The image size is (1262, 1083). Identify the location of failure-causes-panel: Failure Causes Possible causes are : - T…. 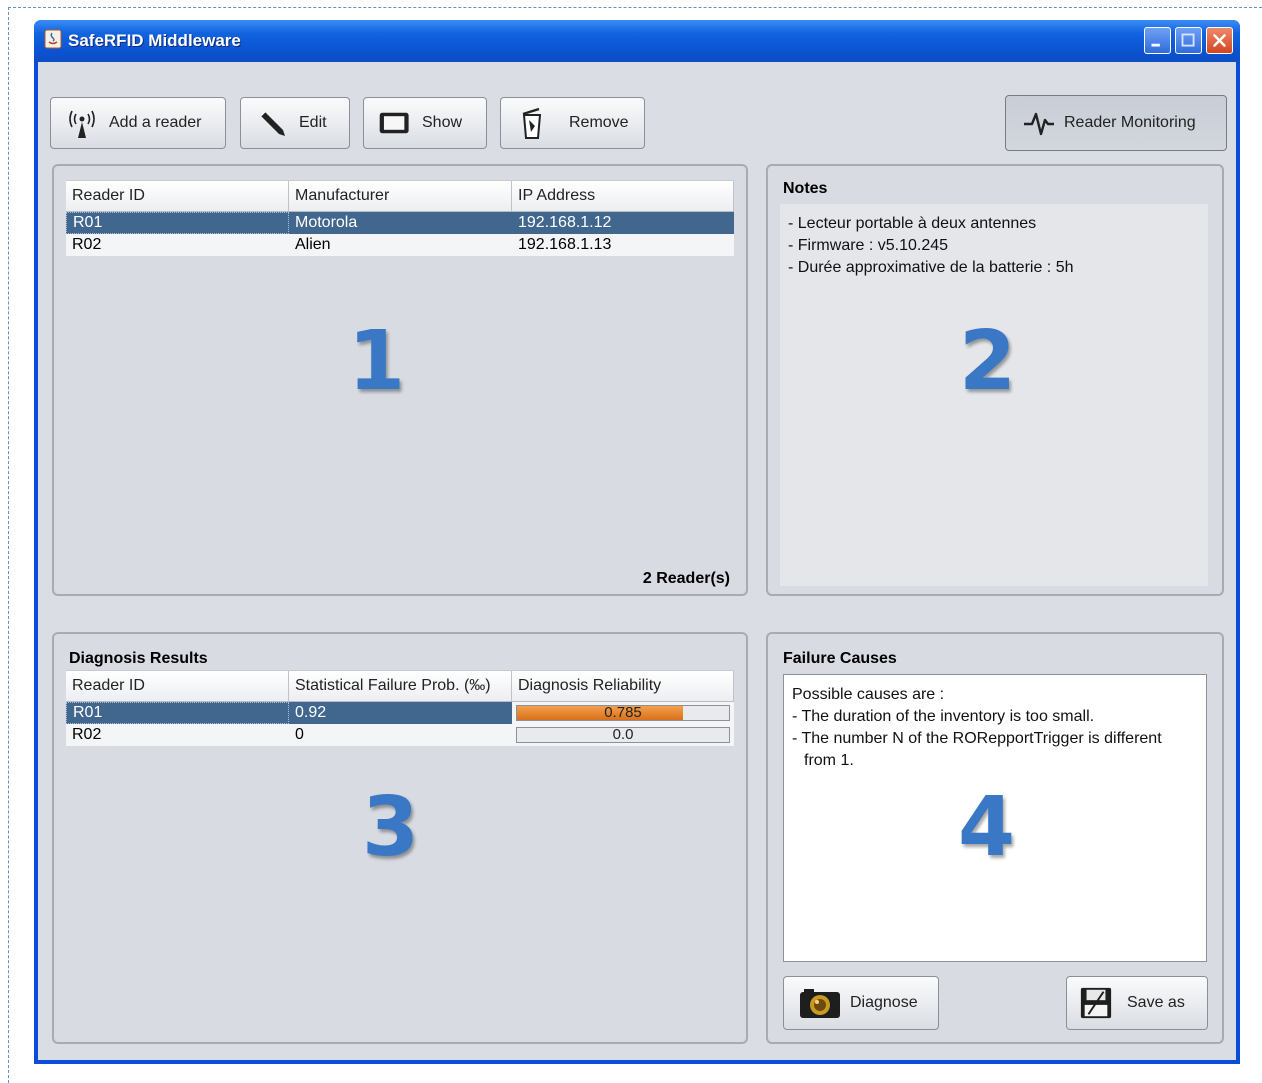
(995, 838).